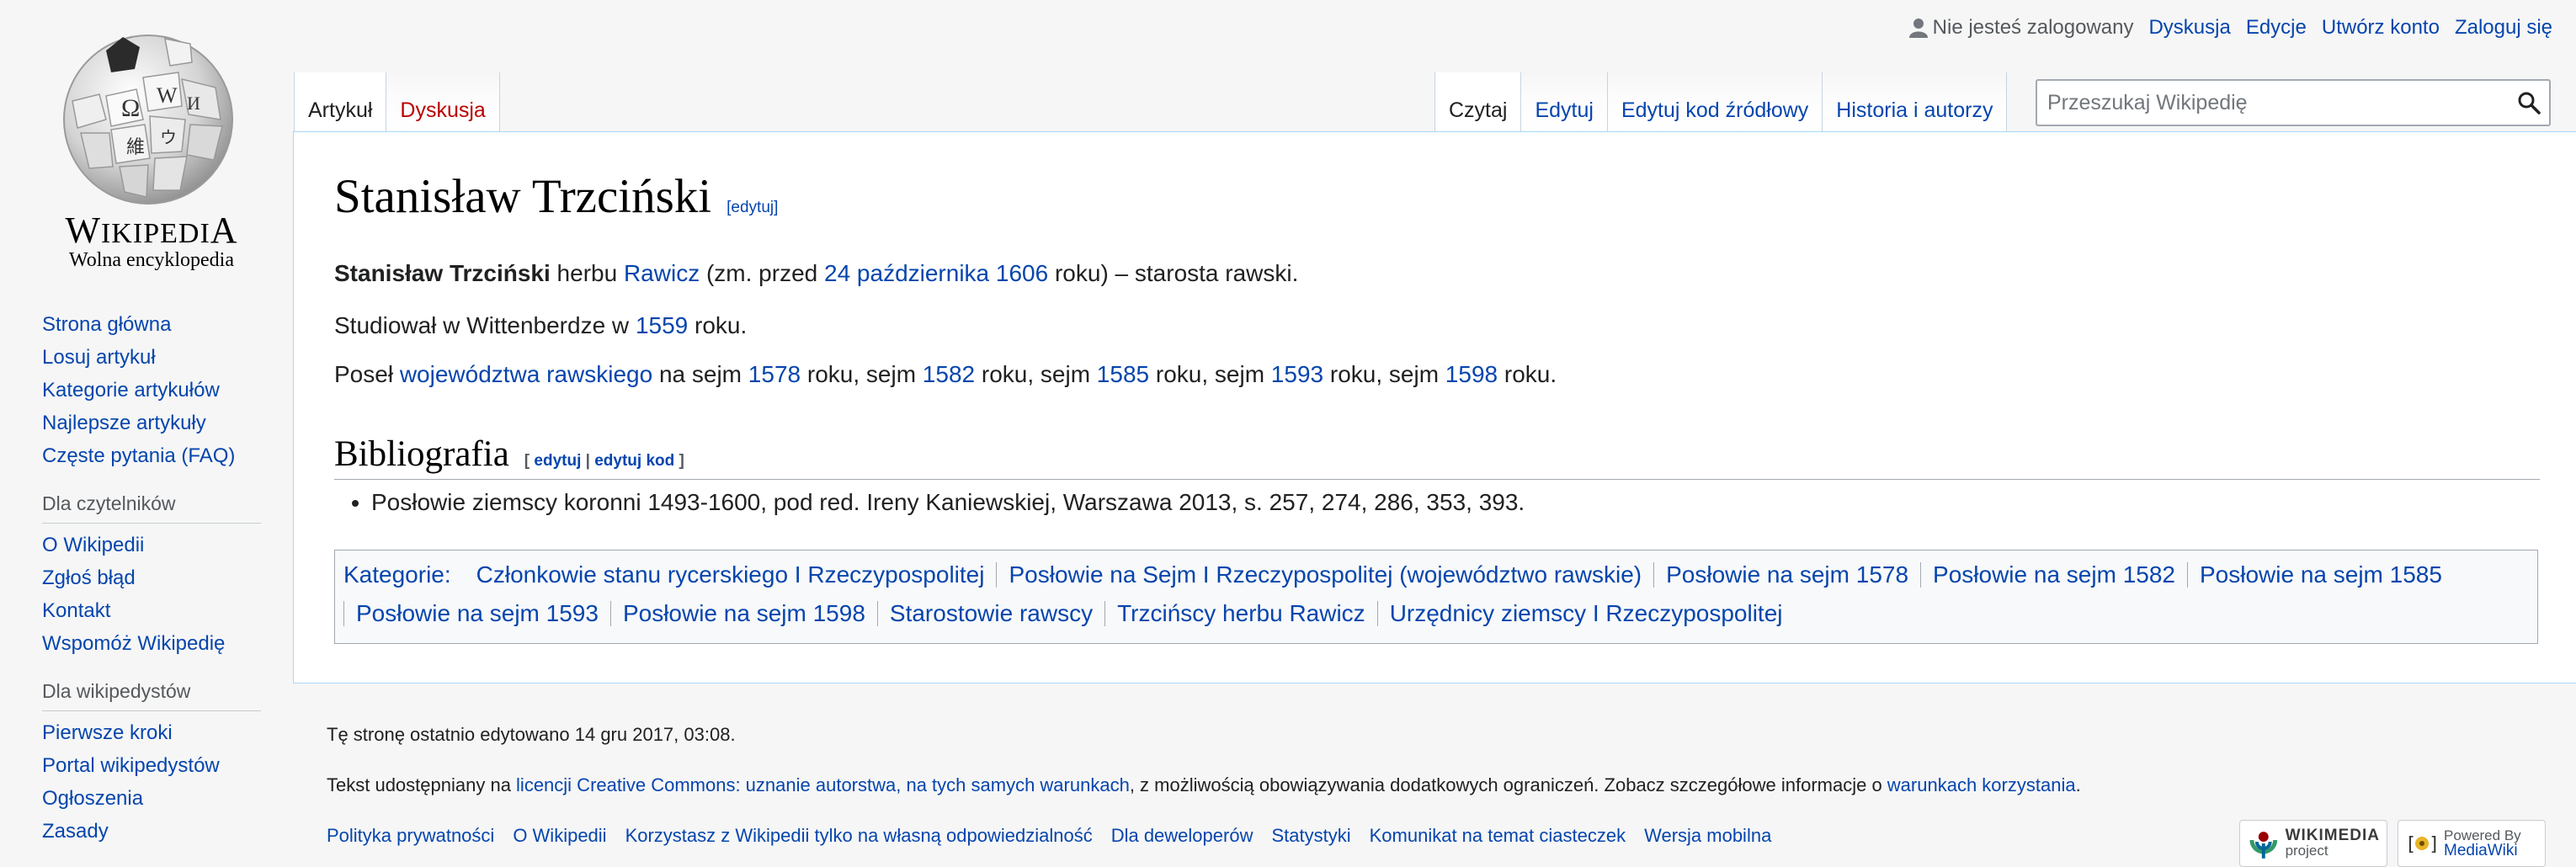  I want to click on section-edit-source-link: edytuj kod, so click(634, 461).